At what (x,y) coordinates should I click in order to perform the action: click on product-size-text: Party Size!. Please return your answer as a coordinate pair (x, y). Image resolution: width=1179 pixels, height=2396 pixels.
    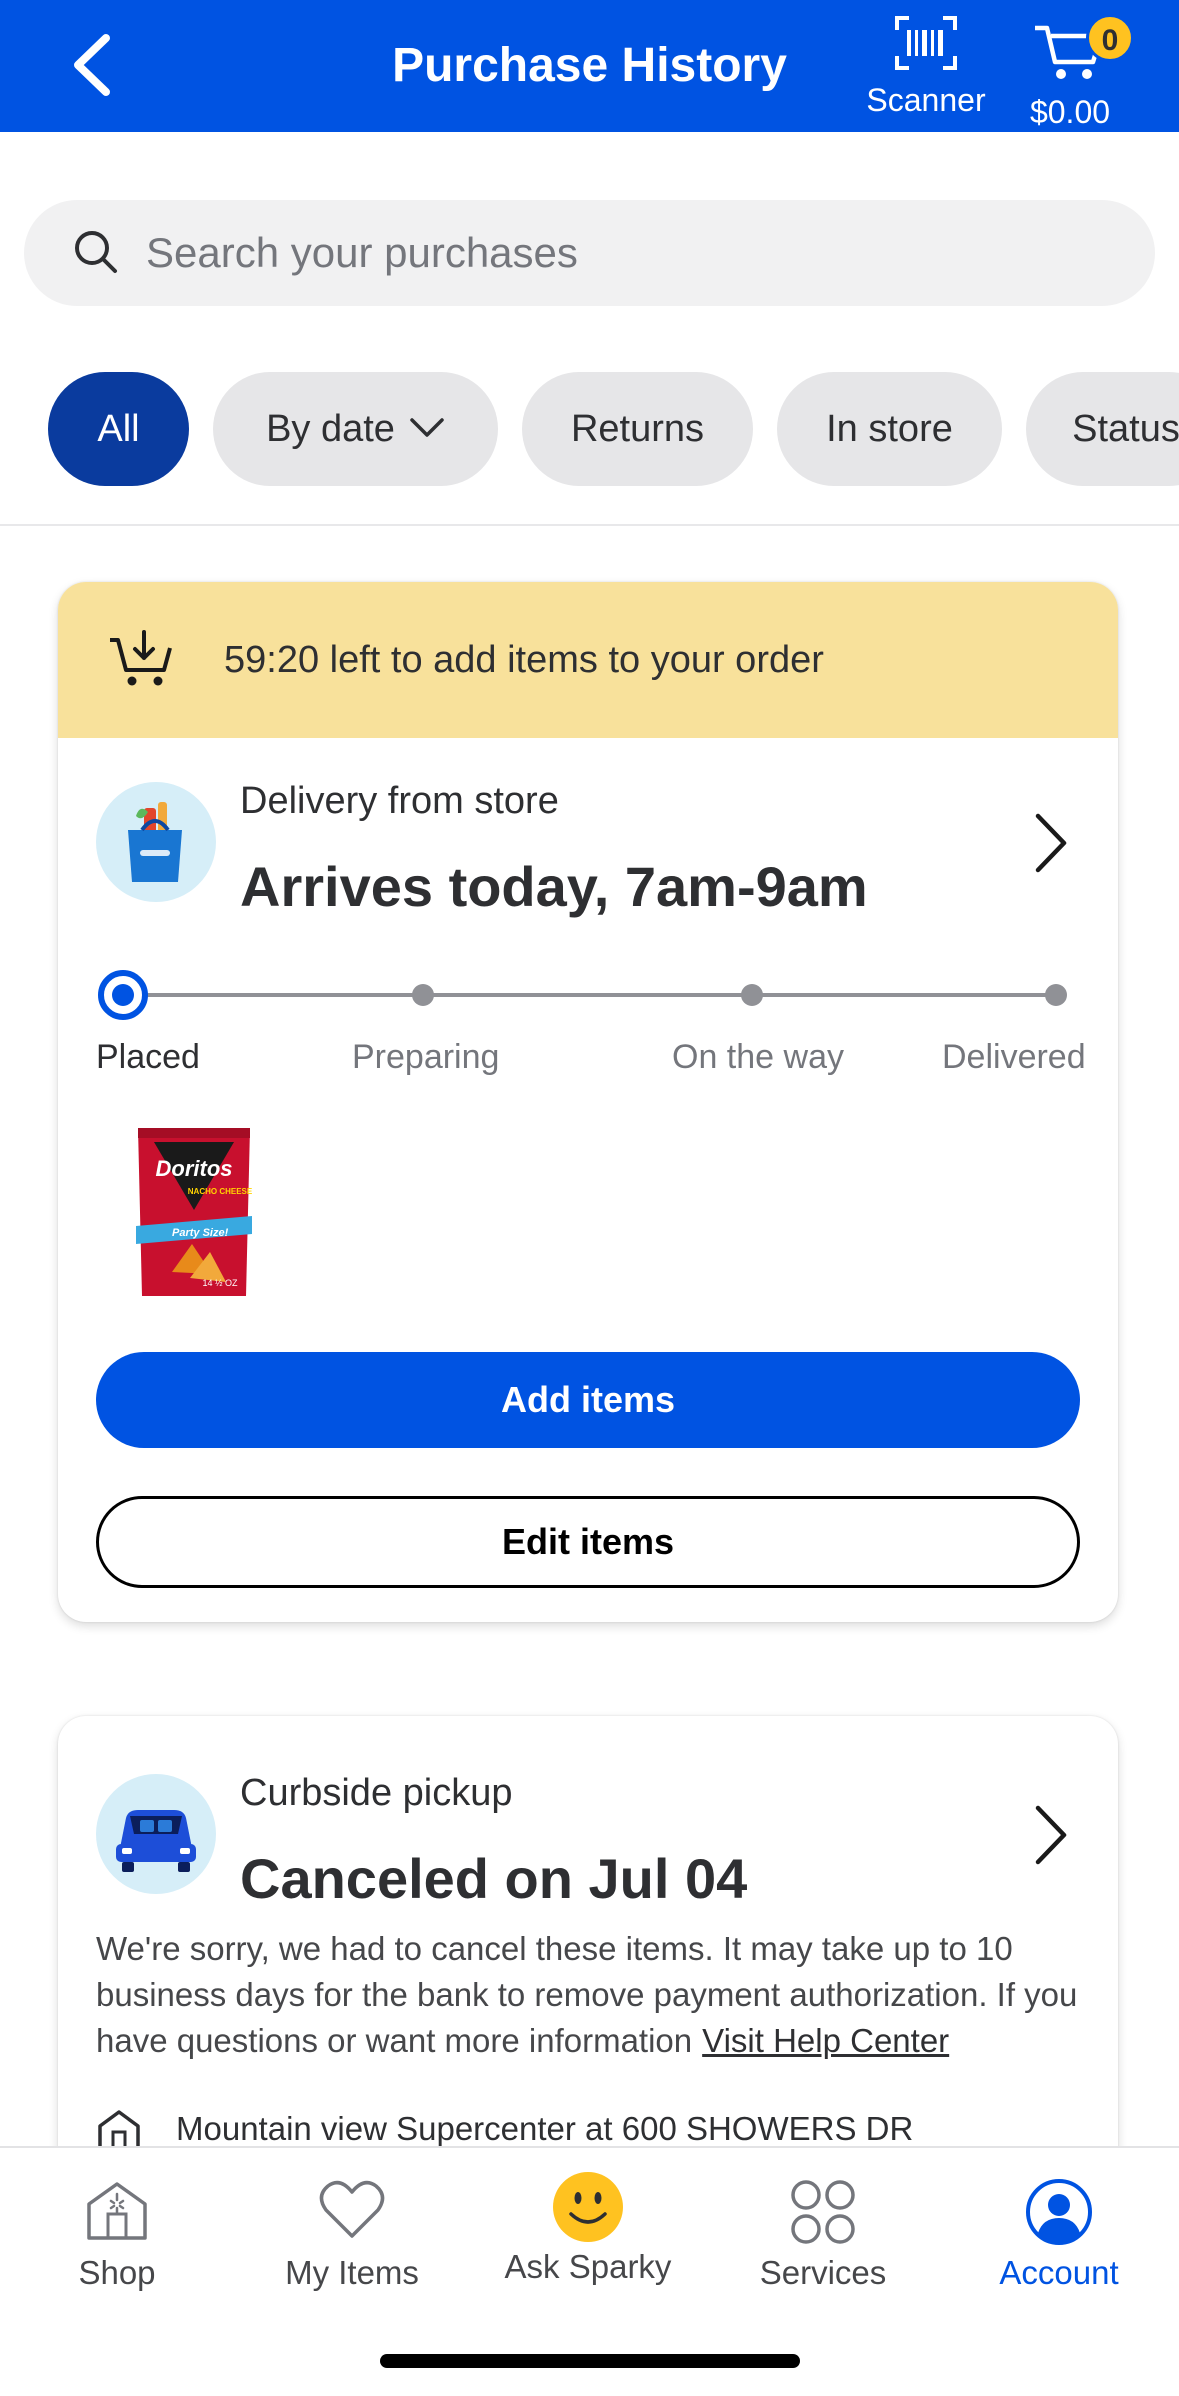
    Looking at the image, I should click on (200, 1233).